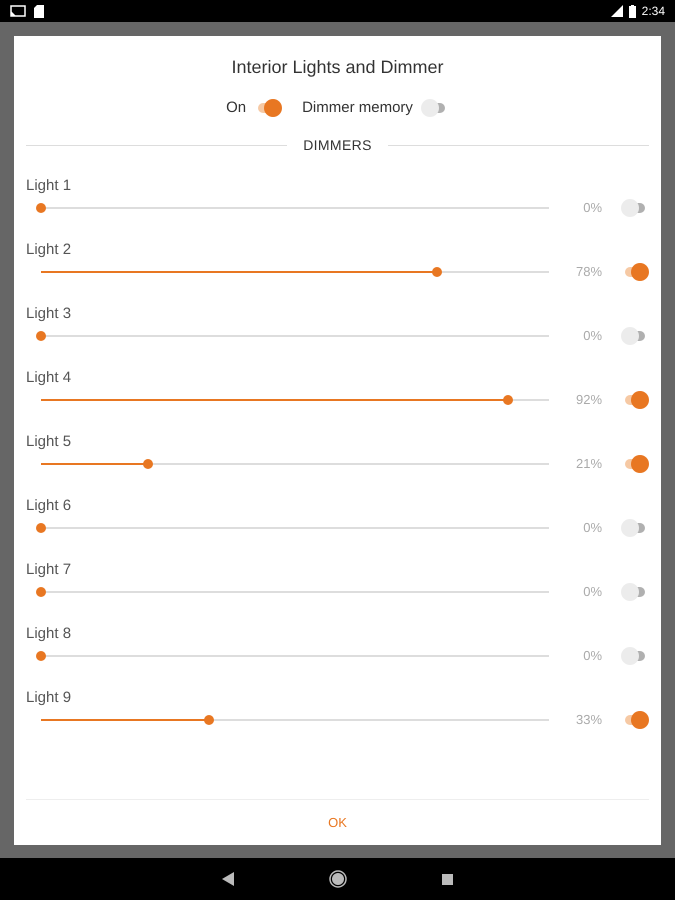 The image size is (675, 900). I want to click on level-reading: 21%, so click(588, 464).